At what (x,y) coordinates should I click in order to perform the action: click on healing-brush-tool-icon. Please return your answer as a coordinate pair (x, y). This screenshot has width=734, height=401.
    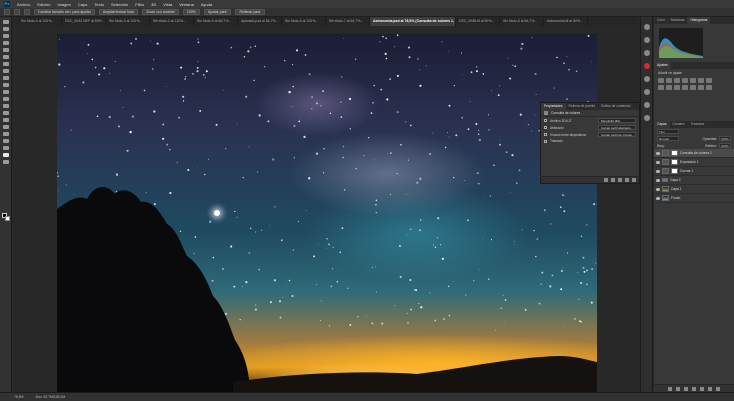
    Looking at the image, I should click on (5, 64).